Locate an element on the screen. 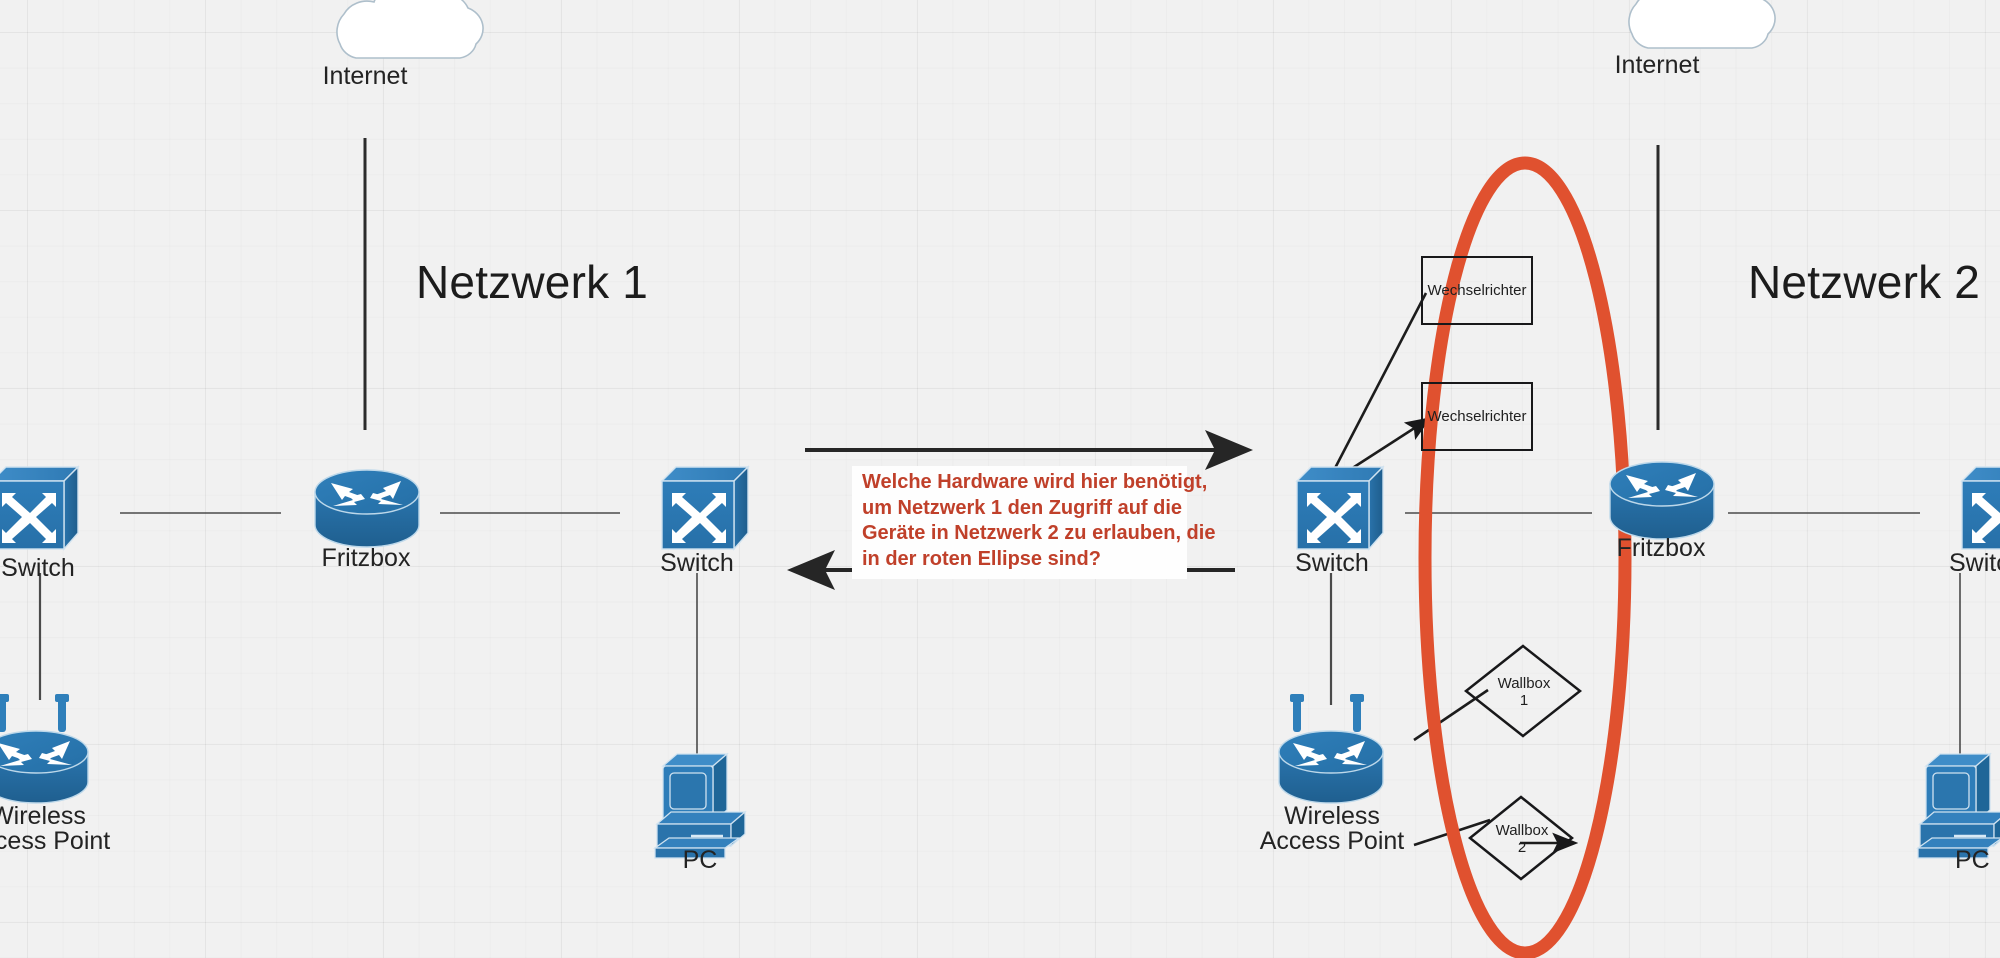 The image size is (2000, 958). node-switch-net1: Switch is located at coordinates (697, 561).